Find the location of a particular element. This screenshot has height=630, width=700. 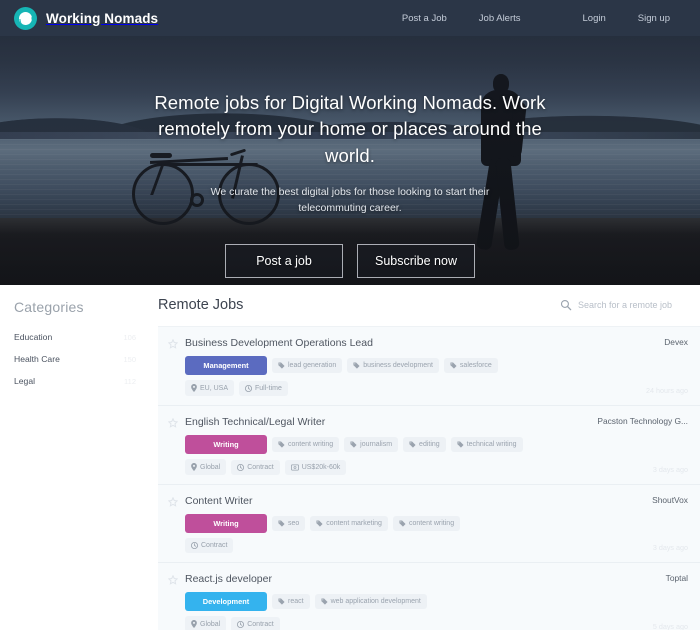

auth-links: Login Sign up is located at coordinates (626, 18).